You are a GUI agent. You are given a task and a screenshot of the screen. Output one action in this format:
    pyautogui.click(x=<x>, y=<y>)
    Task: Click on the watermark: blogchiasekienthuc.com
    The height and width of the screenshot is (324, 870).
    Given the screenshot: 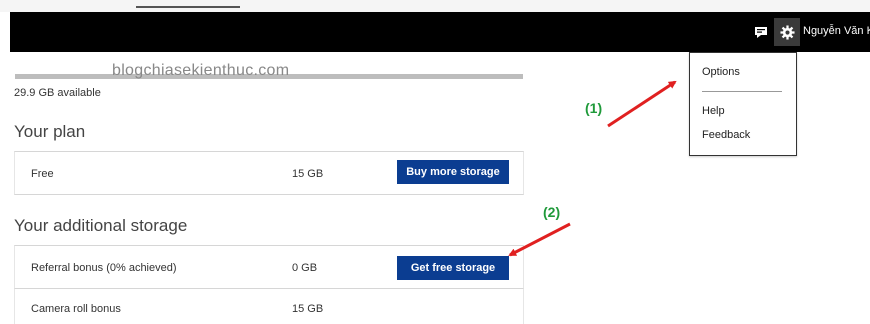 What is the action you would take?
    pyautogui.click(x=201, y=70)
    